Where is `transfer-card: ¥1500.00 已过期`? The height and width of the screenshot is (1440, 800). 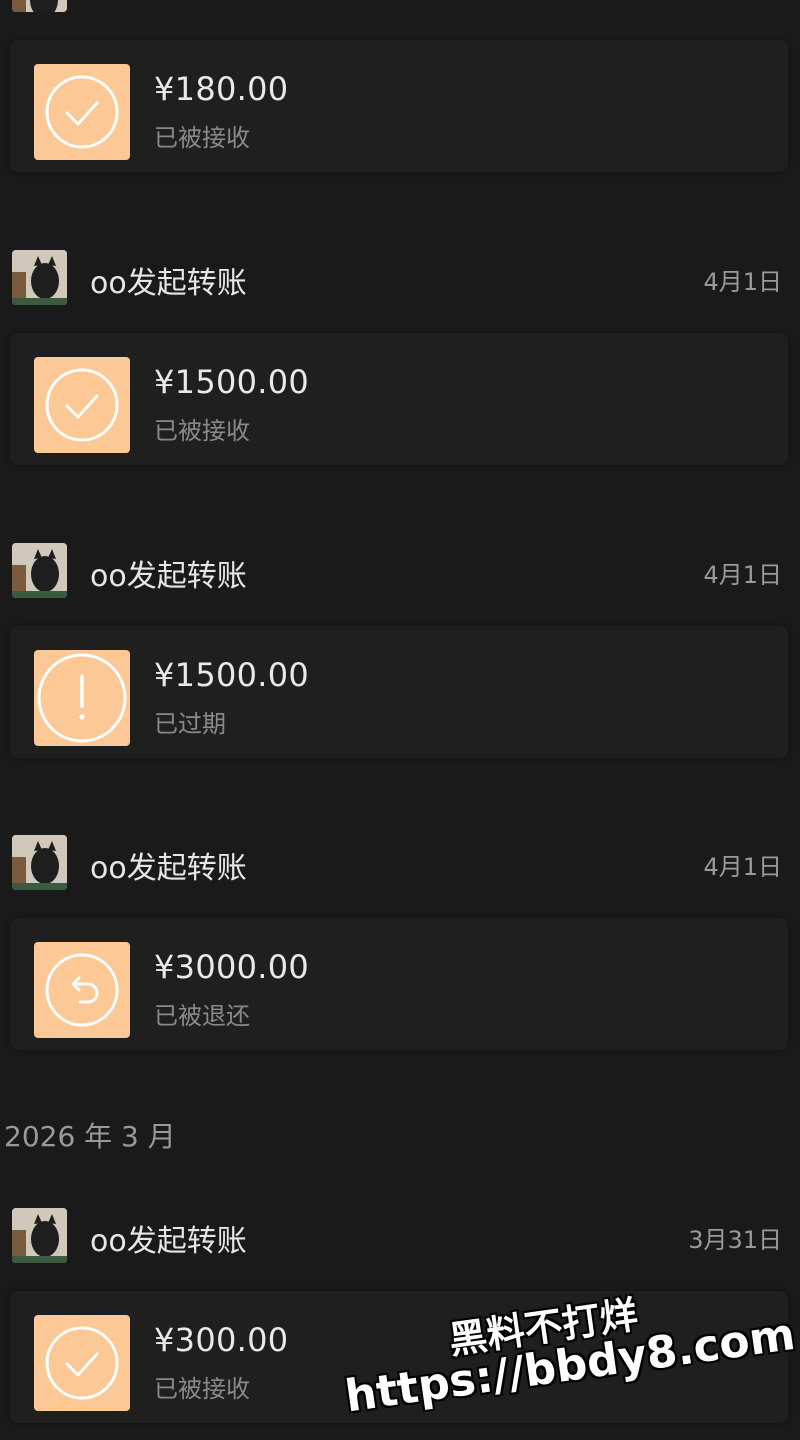 transfer-card: ¥1500.00 已过期 is located at coordinates (399, 692).